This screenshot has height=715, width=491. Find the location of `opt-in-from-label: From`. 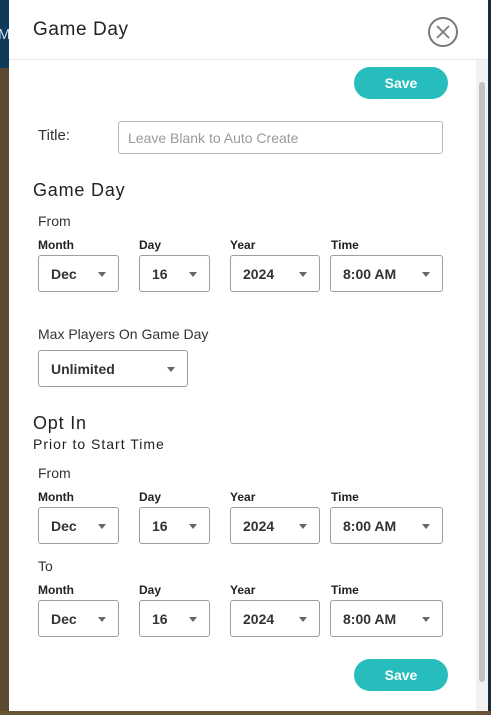

opt-in-from-label: From is located at coordinates (54, 473).